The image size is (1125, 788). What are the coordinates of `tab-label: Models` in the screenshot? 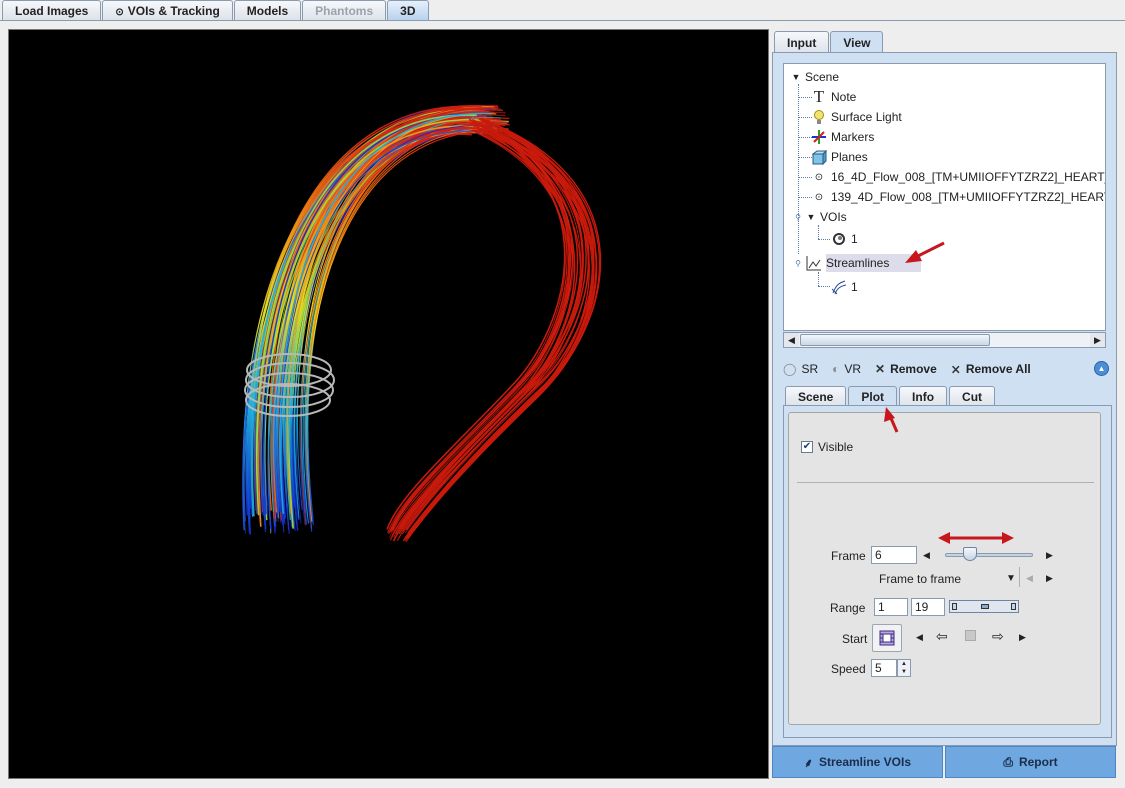 It's located at (267, 11).